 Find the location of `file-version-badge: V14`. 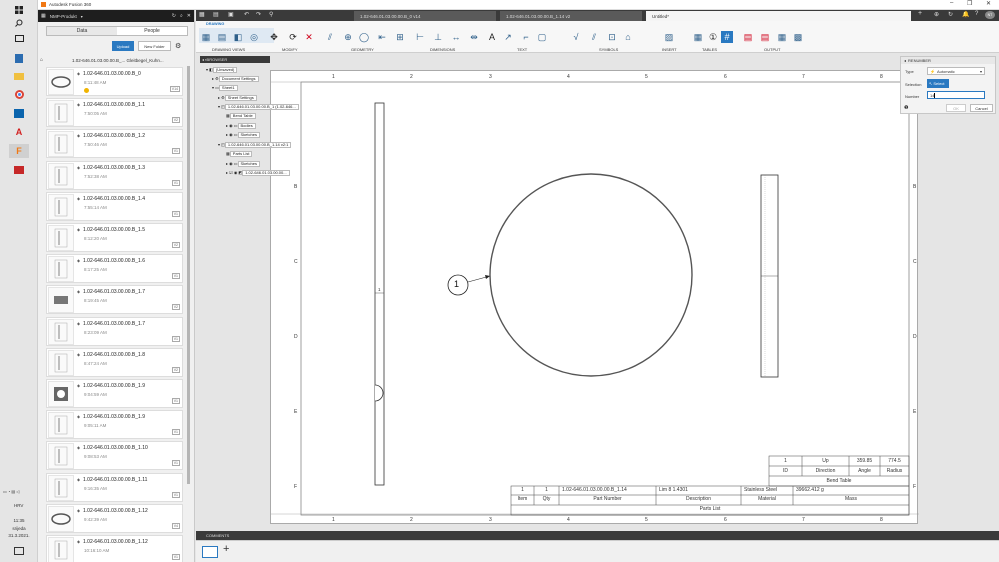

file-version-badge: V14 is located at coordinates (174, 89).